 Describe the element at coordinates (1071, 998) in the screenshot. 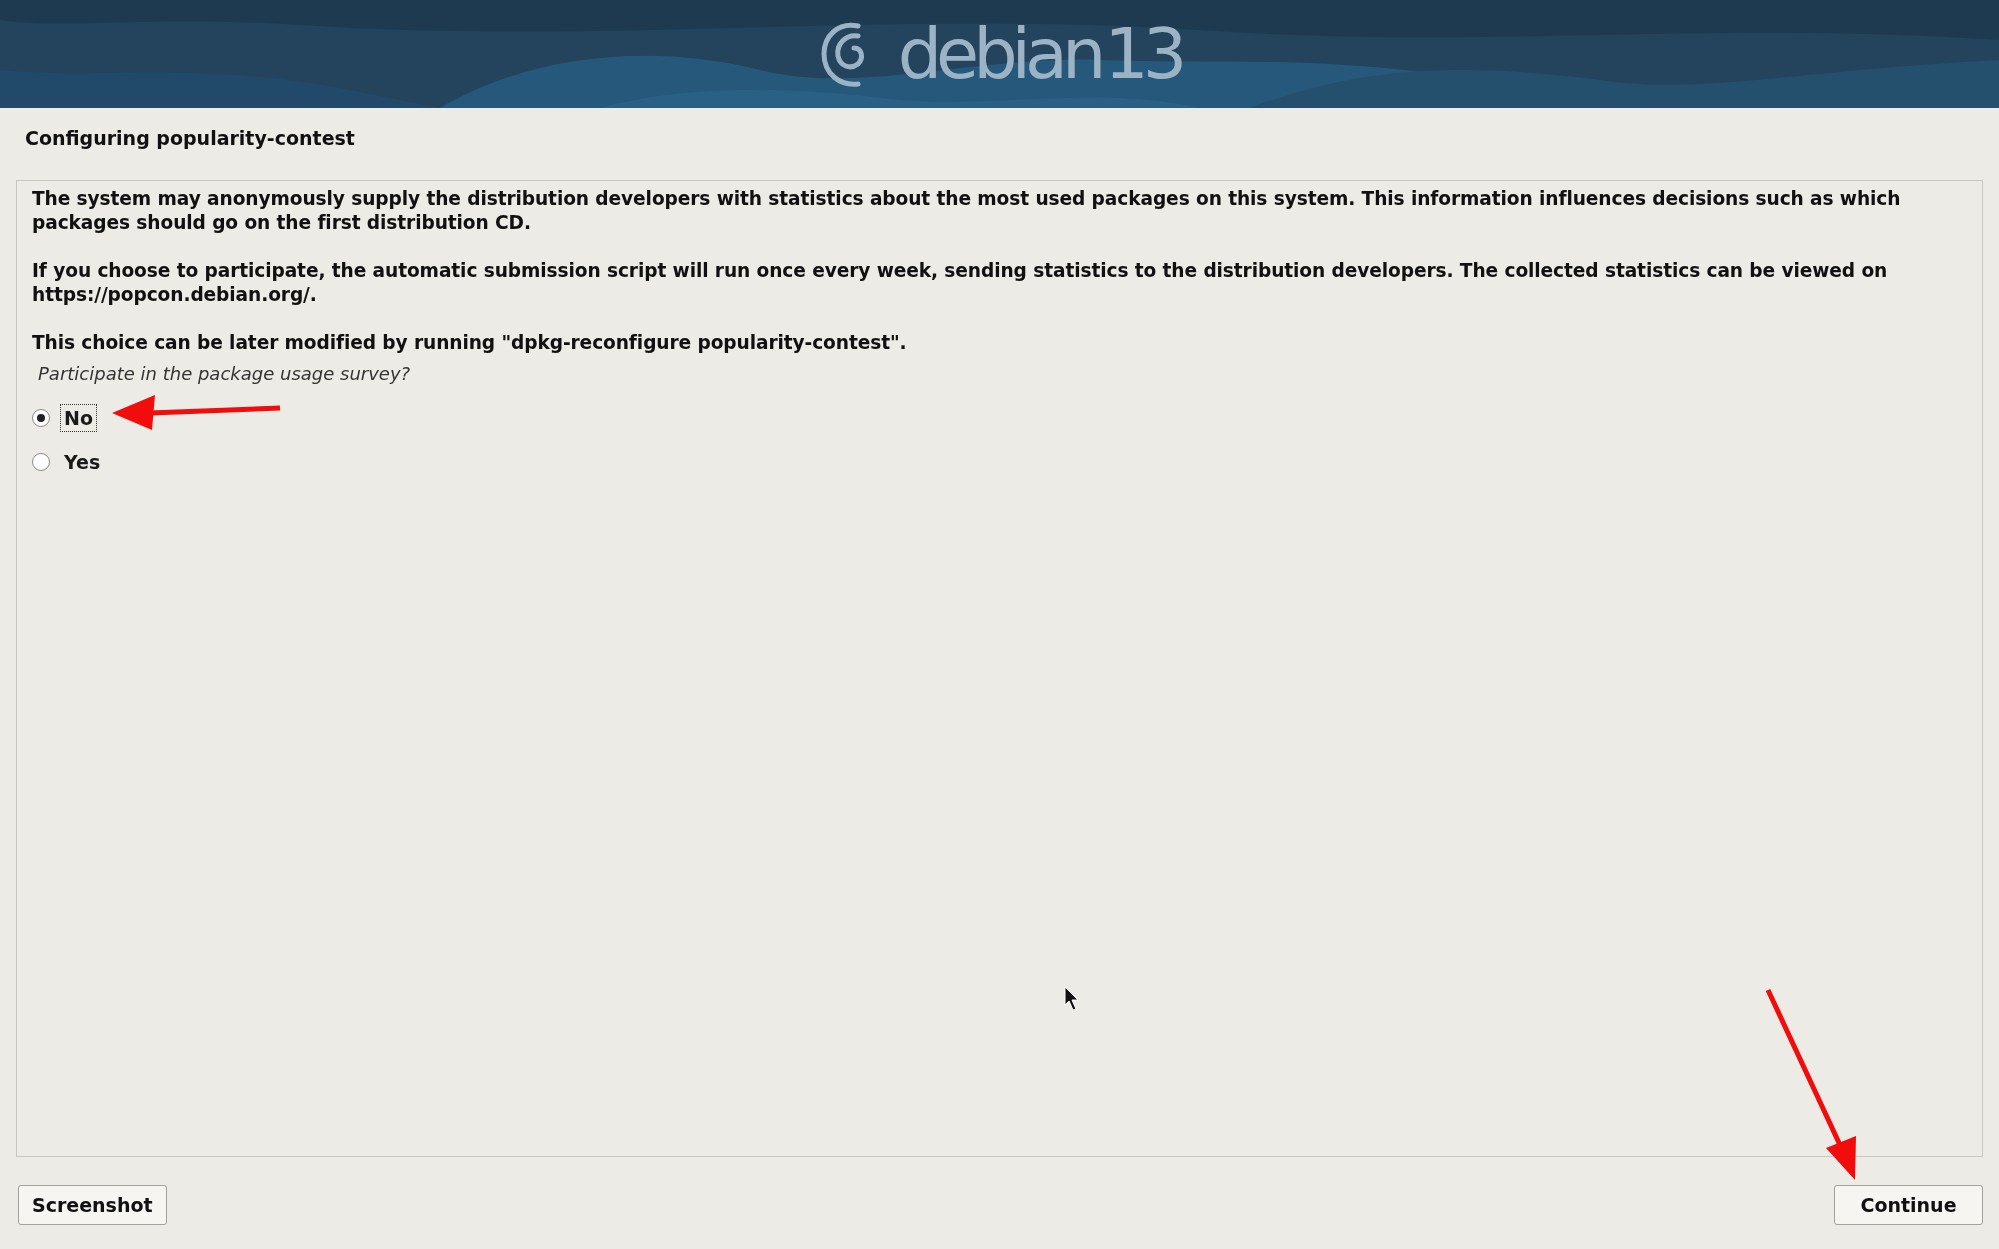

I see `mouse-cursor-icon` at that location.